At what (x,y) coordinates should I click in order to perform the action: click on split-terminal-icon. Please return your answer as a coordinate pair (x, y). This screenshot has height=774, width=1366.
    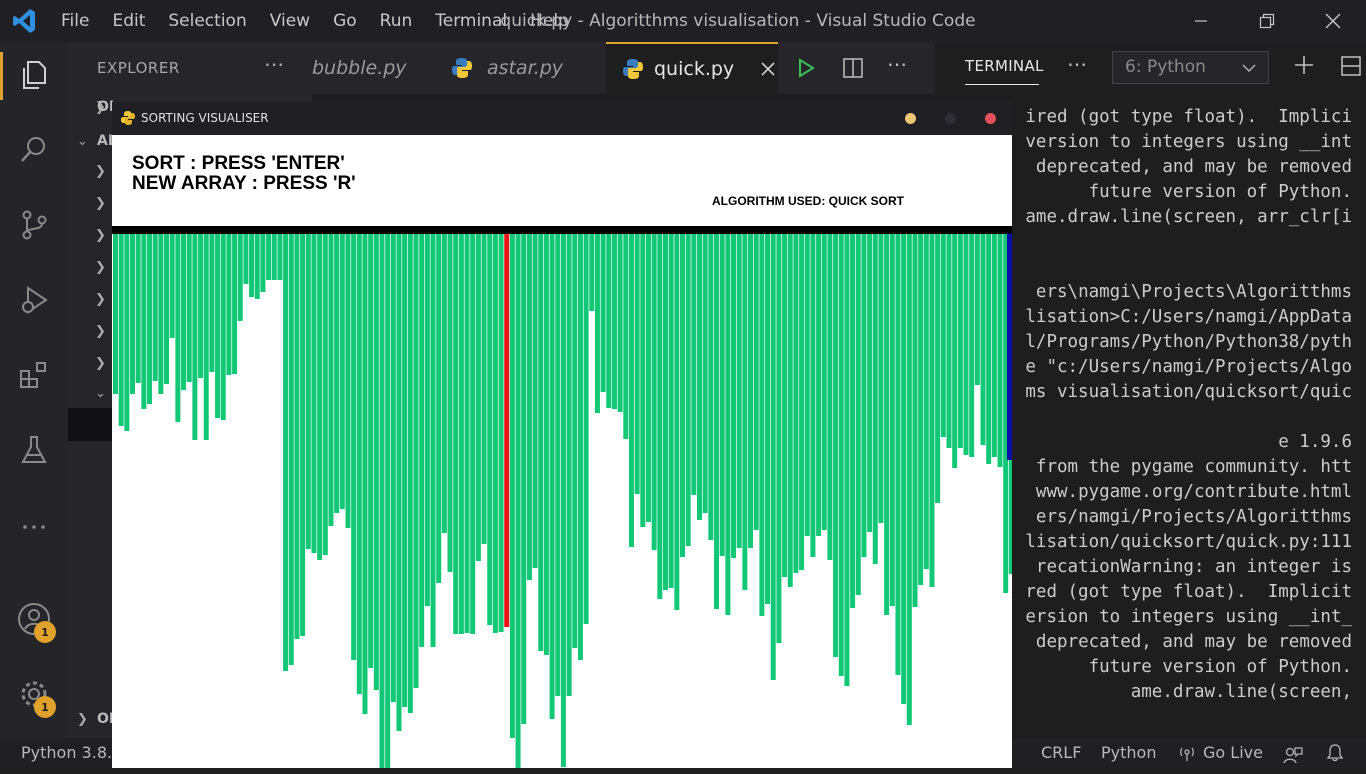
    Looking at the image, I should click on (1351, 68).